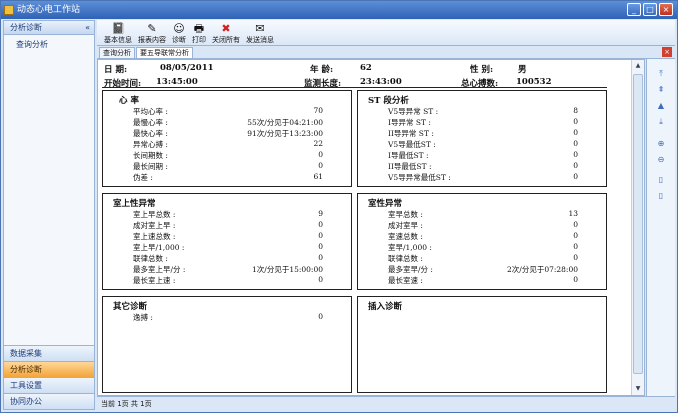  I want to click on report-row: I导异常 ST : 0, so click(482, 122).